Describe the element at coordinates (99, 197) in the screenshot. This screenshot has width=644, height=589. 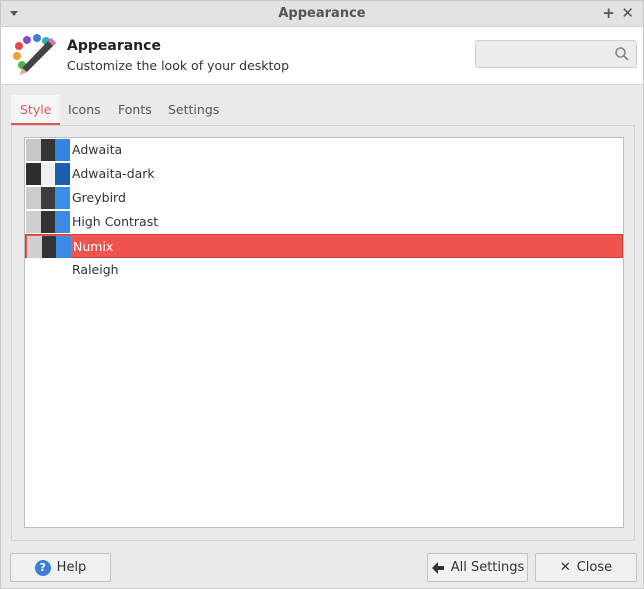
I see `theme-name: Greybird` at that location.